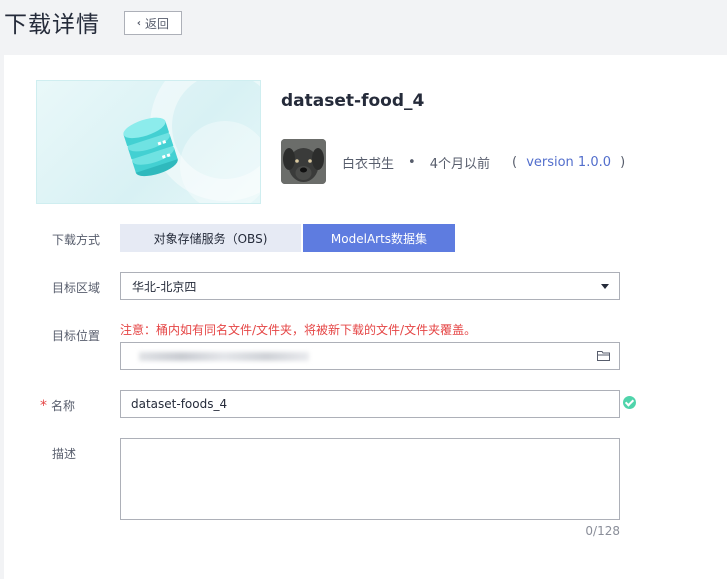 Image resolution: width=727 pixels, height=579 pixels. What do you see at coordinates (64, 454) in the screenshot?
I see `description-label: 描述` at bounding box center [64, 454].